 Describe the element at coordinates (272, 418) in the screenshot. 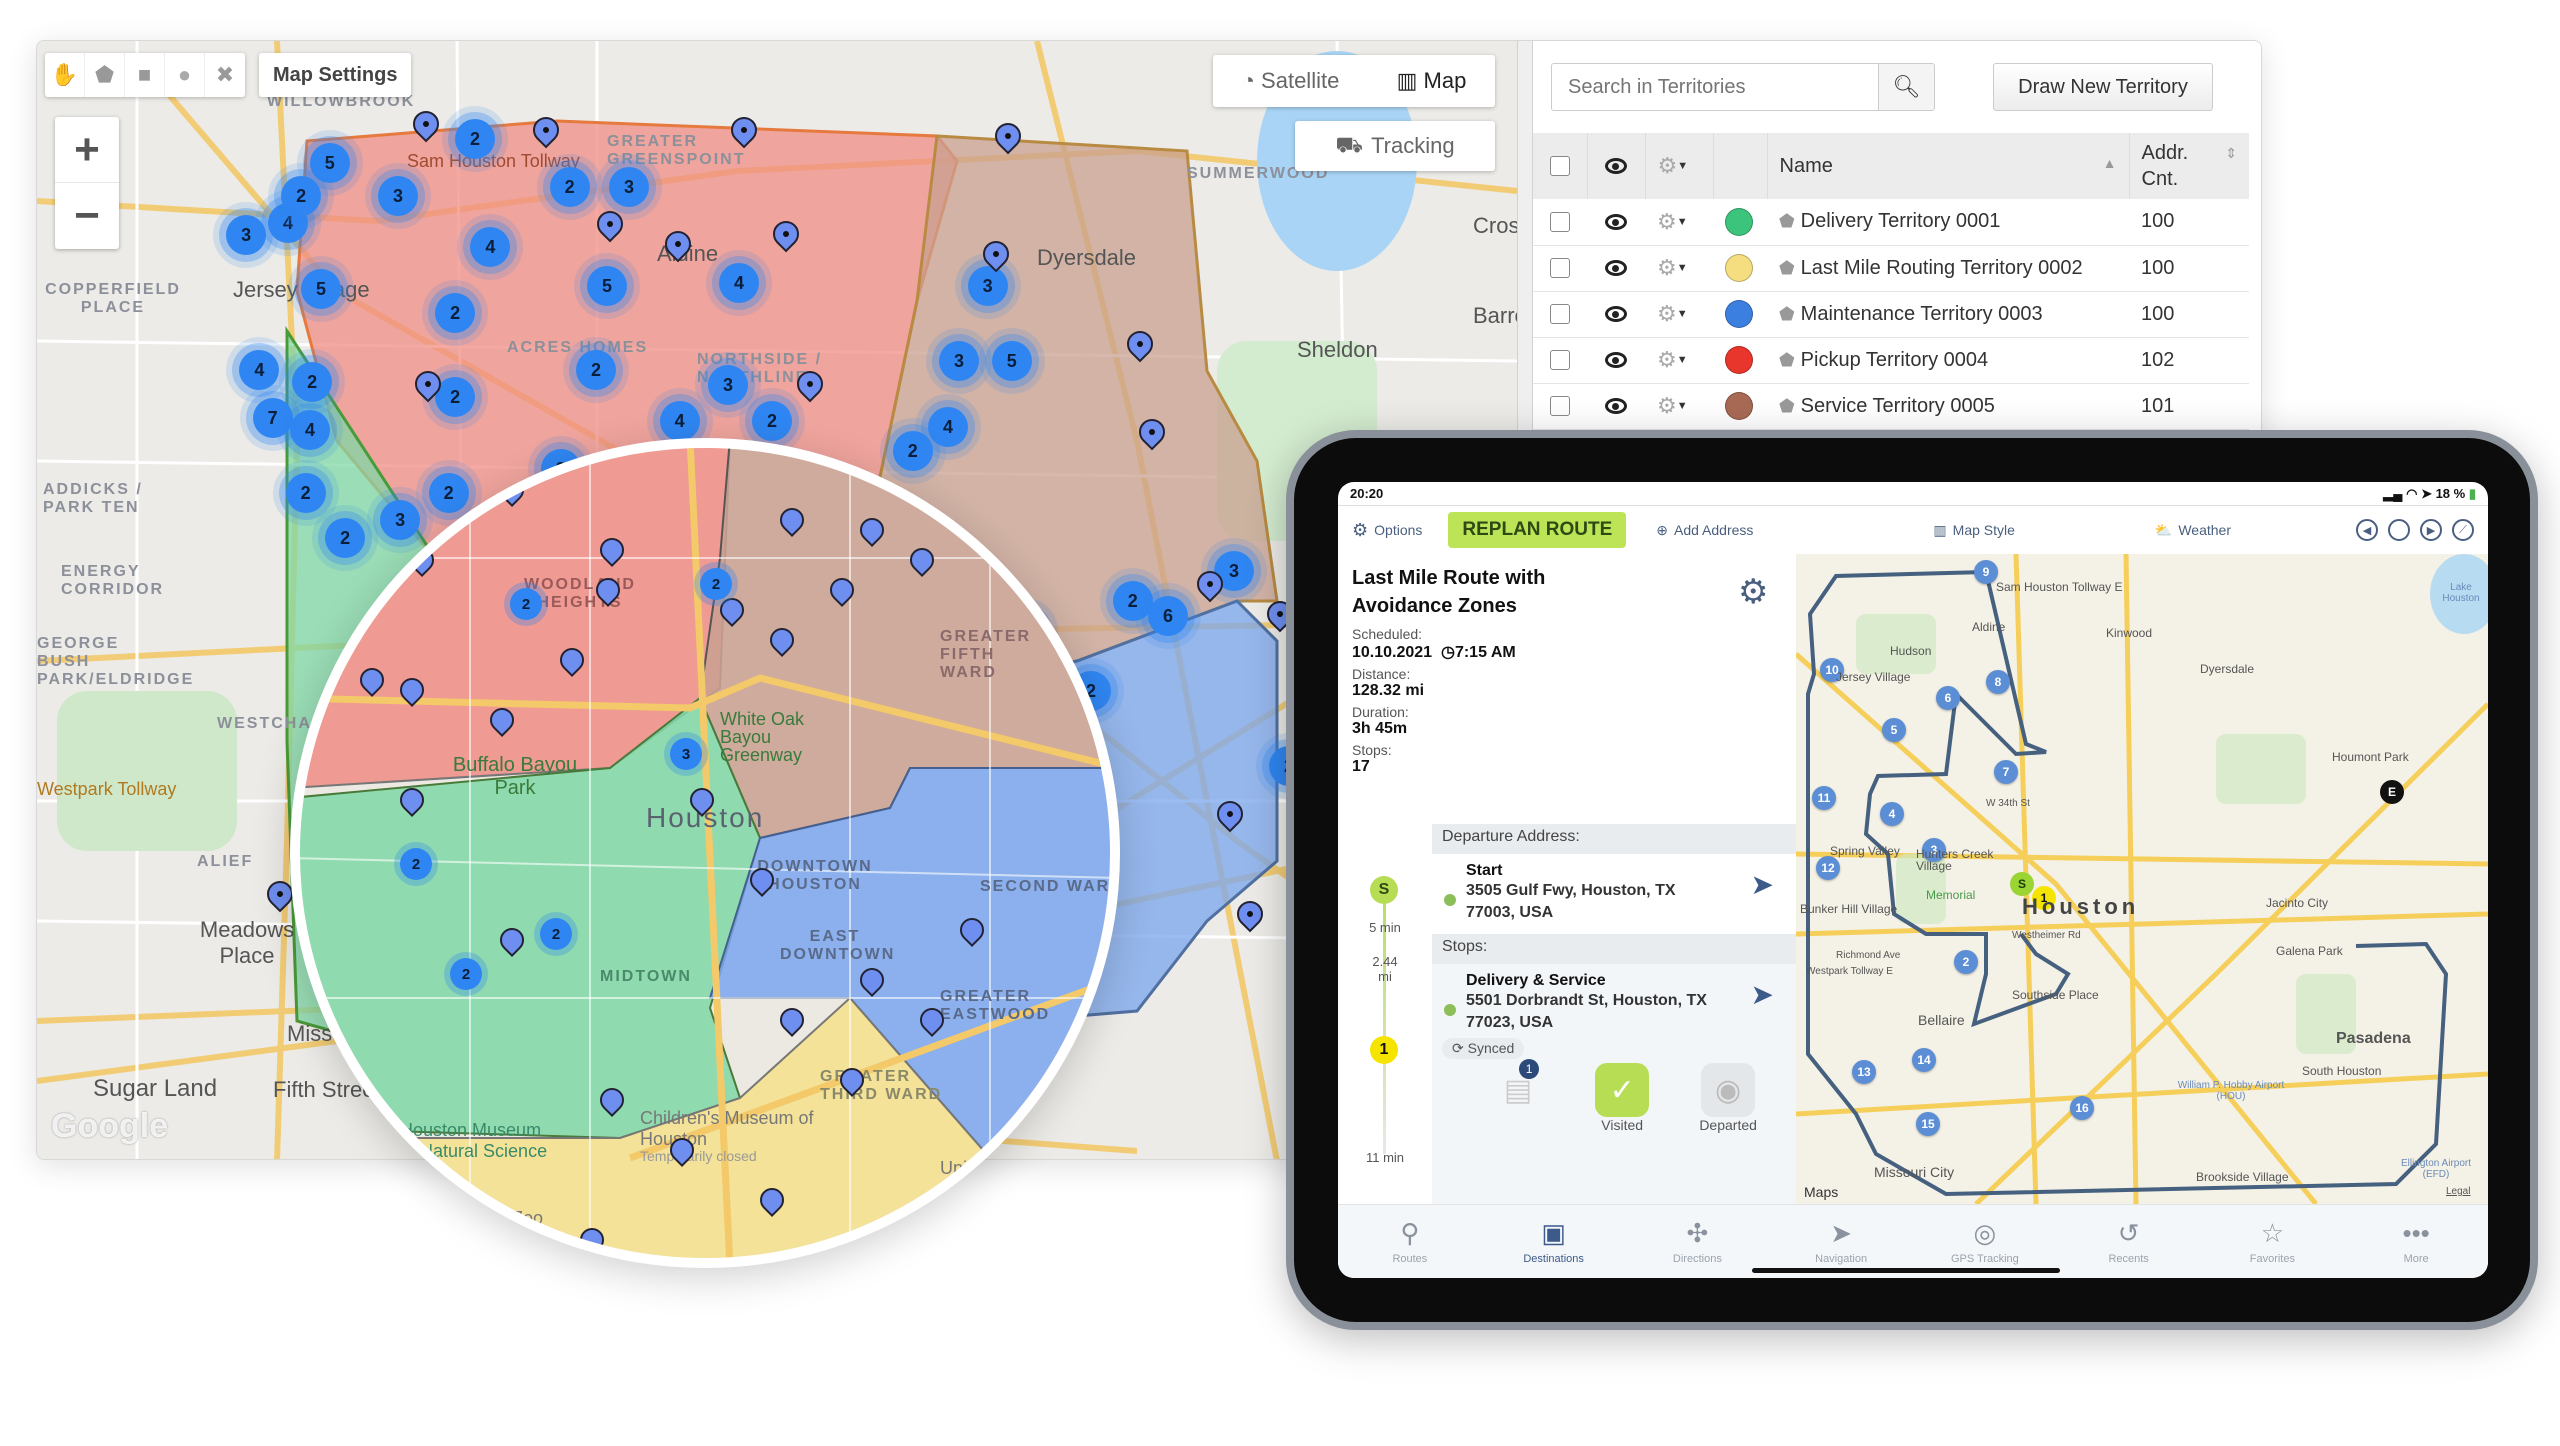

I see `address-cluster: 7` at that location.